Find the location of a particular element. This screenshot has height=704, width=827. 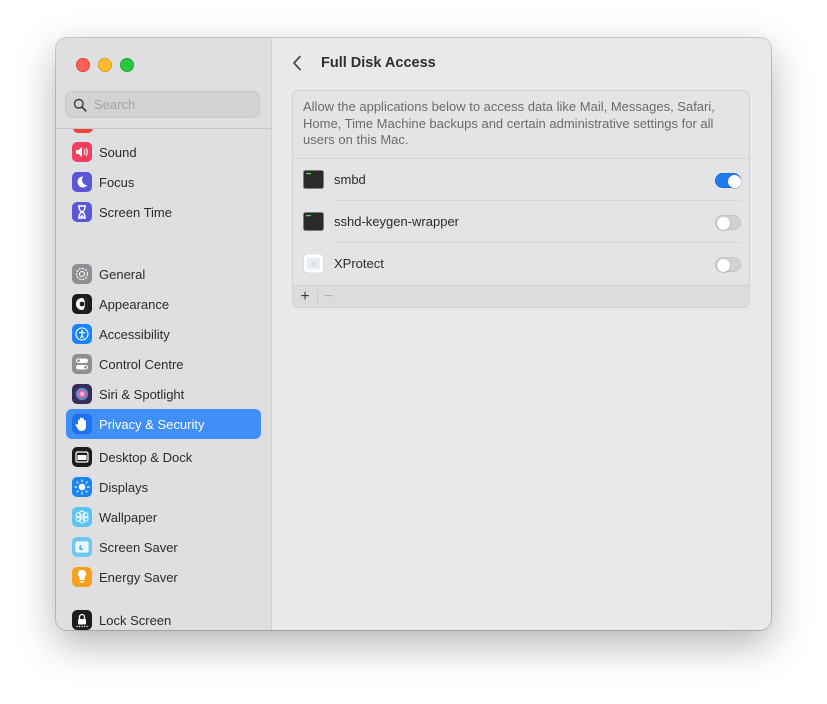

traffic-lights is located at coordinates (105, 65).